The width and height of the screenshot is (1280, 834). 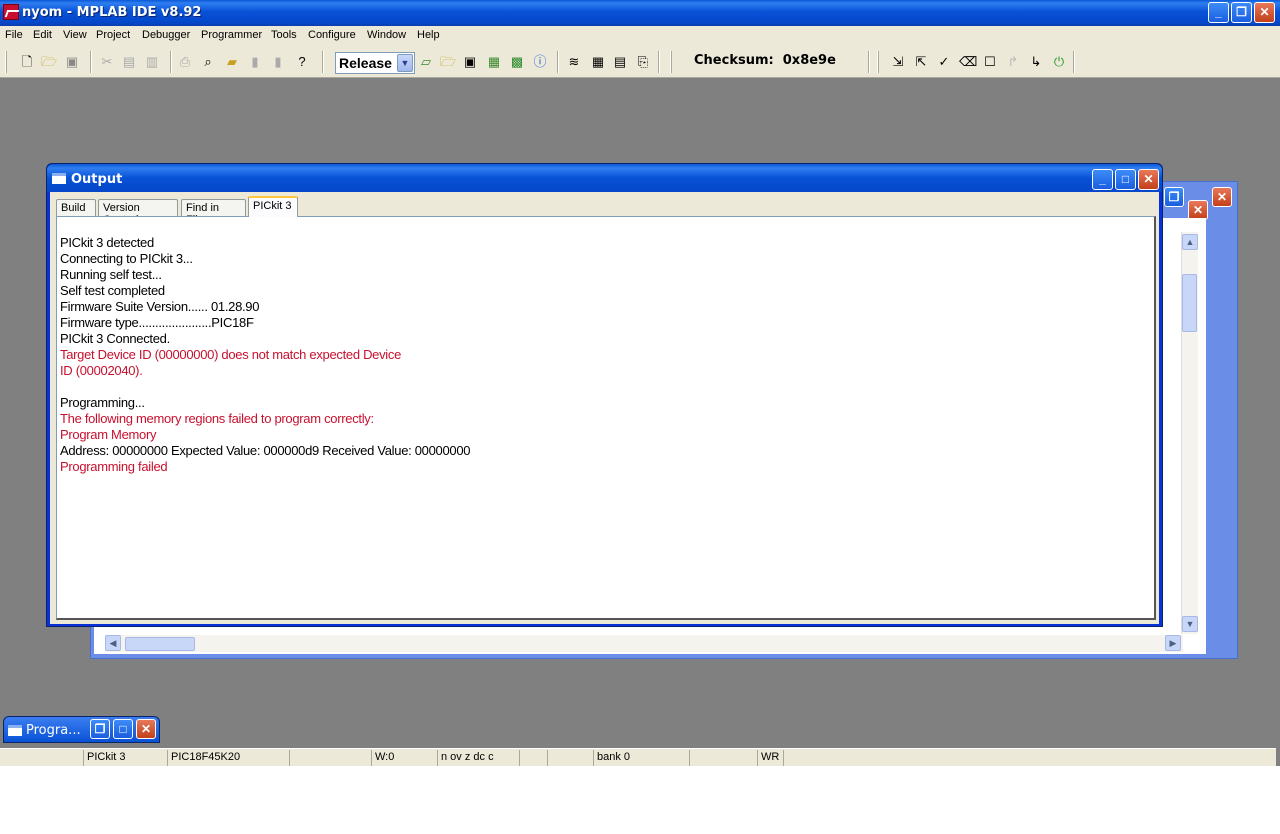 What do you see at coordinates (470, 62) in the screenshot?
I see `save-project-icon: ▣` at bounding box center [470, 62].